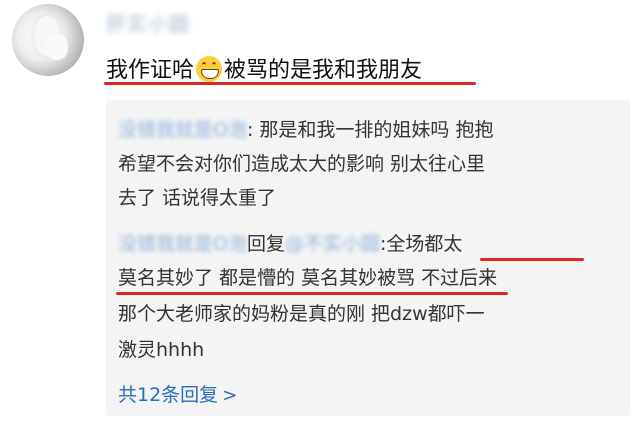 The width and height of the screenshot is (640, 424). I want to click on reply-2-line-3: 那个大老师家的妈粉是真的刚 把dzw都吓一, so click(301, 314).